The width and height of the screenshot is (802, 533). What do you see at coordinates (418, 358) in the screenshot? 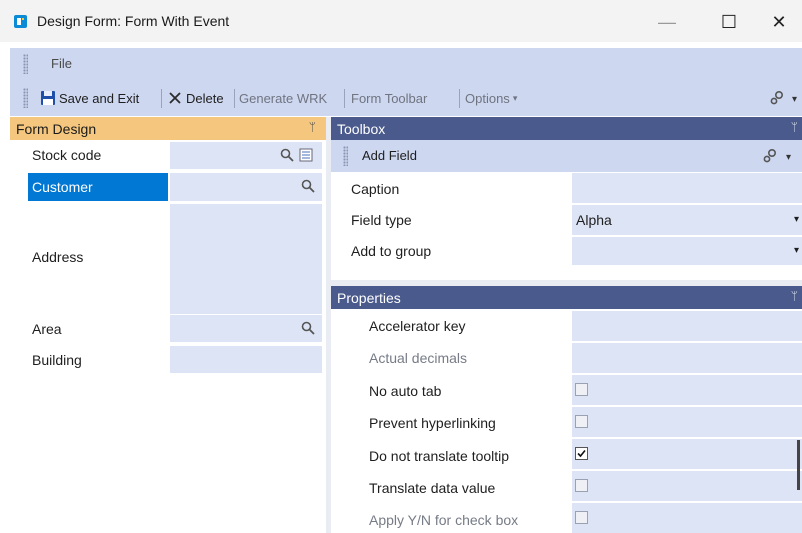
I see `actual-decimals-label: Actual decimals` at bounding box center [418, 358].